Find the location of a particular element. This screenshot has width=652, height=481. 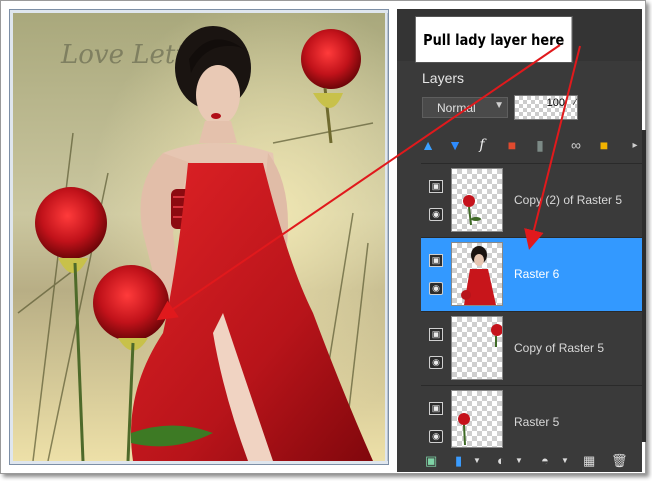

fx-effects-icon: f is located at coordinates (482, 145).